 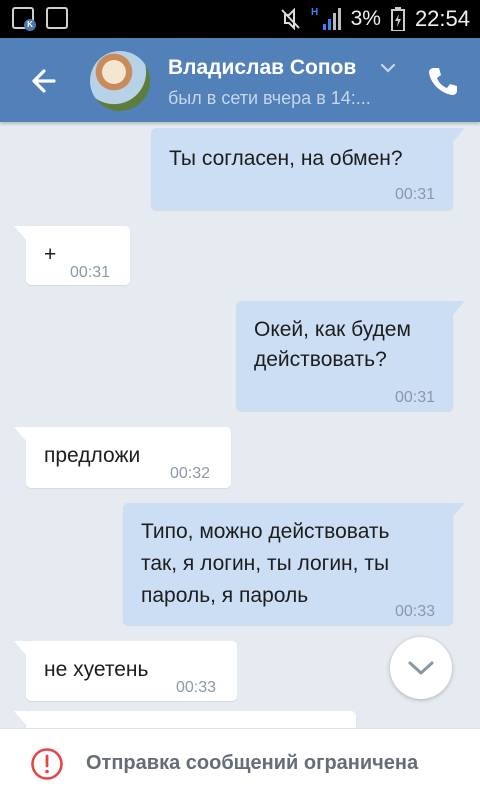 I want to click on message-text-line: так, я логин, ты логин, ты, so click(x=265, y=563).